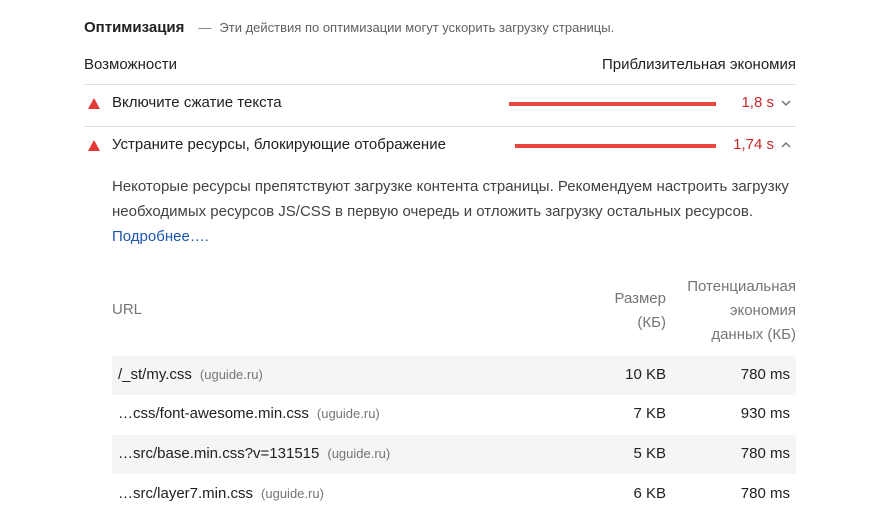 Image resolution: width=880 pixels, height=514 pixels. Describe the element at coordinates (440, 66) in the screenshot. I see `column-headers: Возможности Приблизительная экономия` at that location.